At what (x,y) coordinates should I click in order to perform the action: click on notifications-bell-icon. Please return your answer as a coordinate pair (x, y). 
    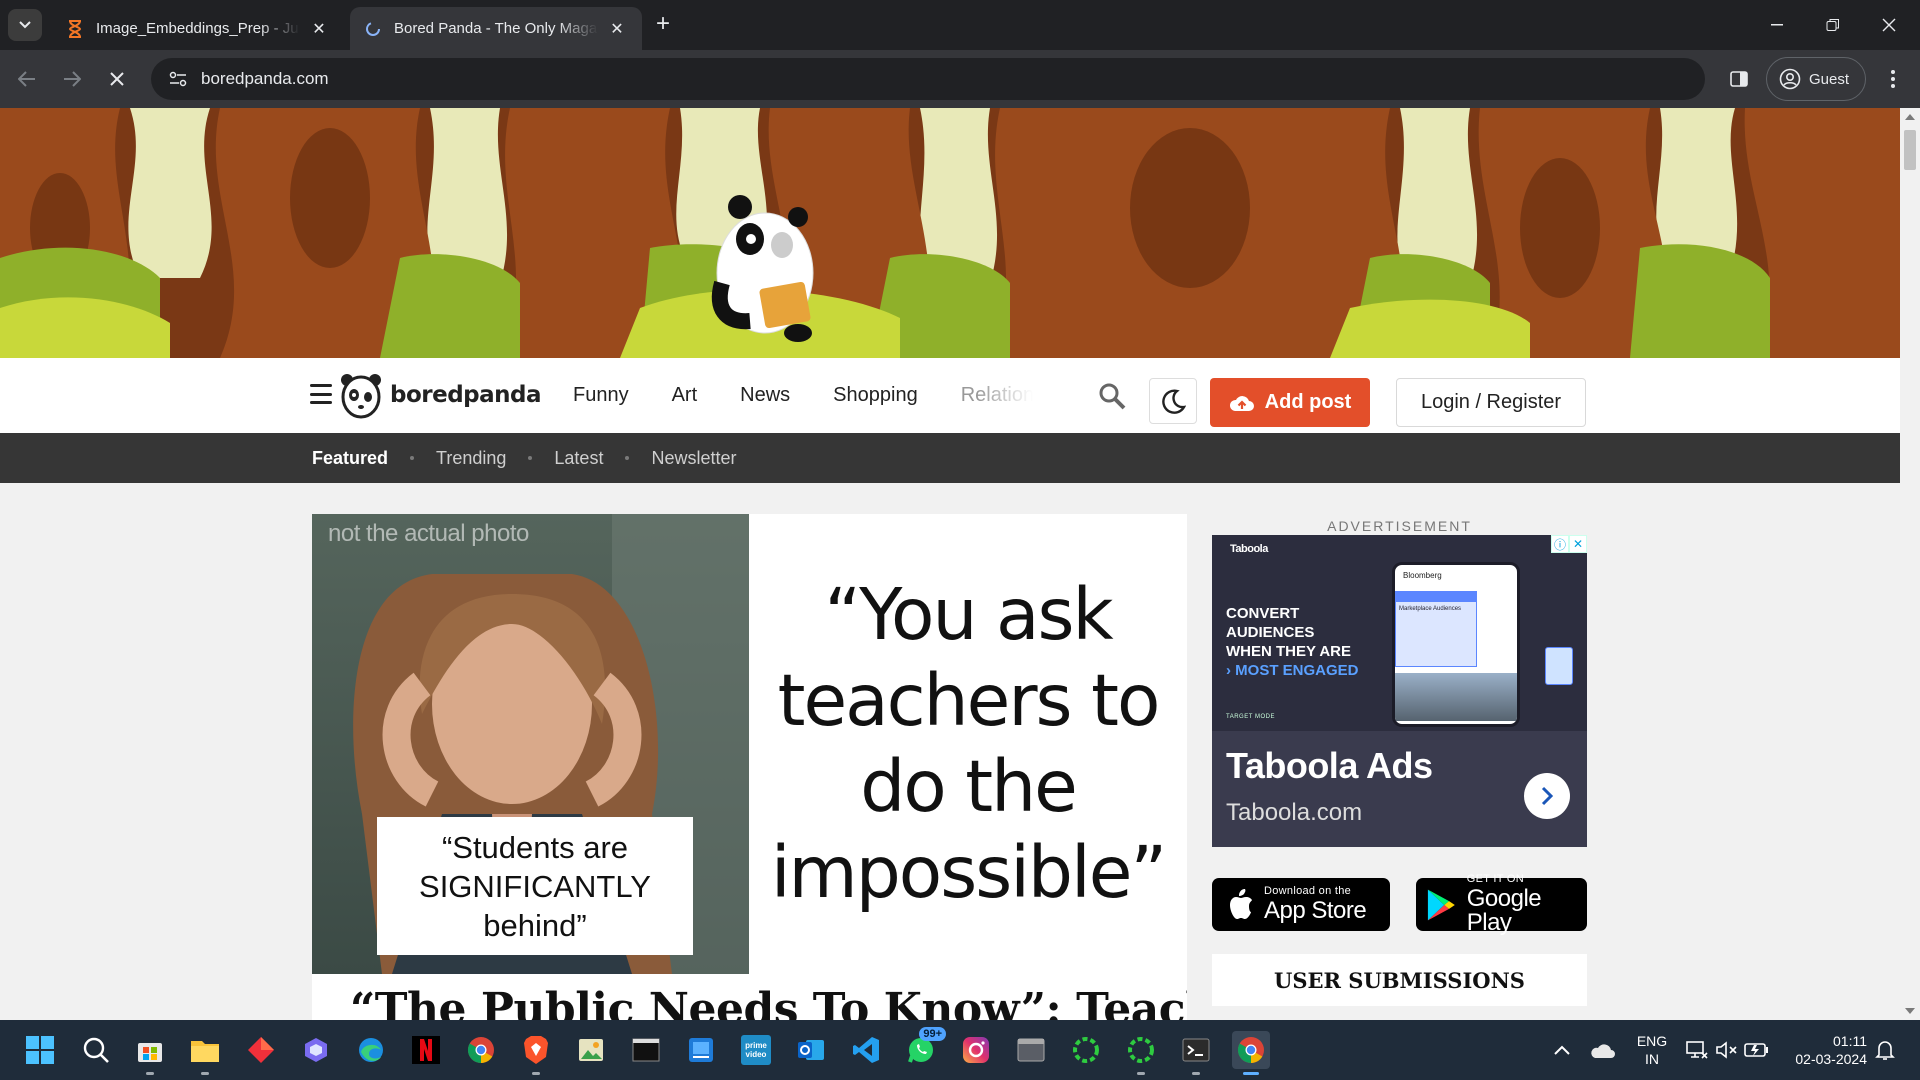
    Looking at the image, I should click on (1885, 1050).